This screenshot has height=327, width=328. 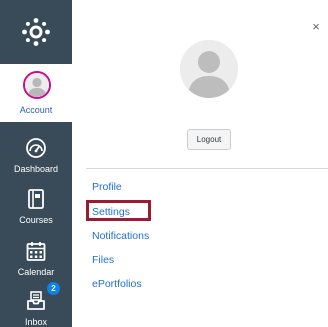 I want to click on calendar-icon, so click(x=36, y=251).